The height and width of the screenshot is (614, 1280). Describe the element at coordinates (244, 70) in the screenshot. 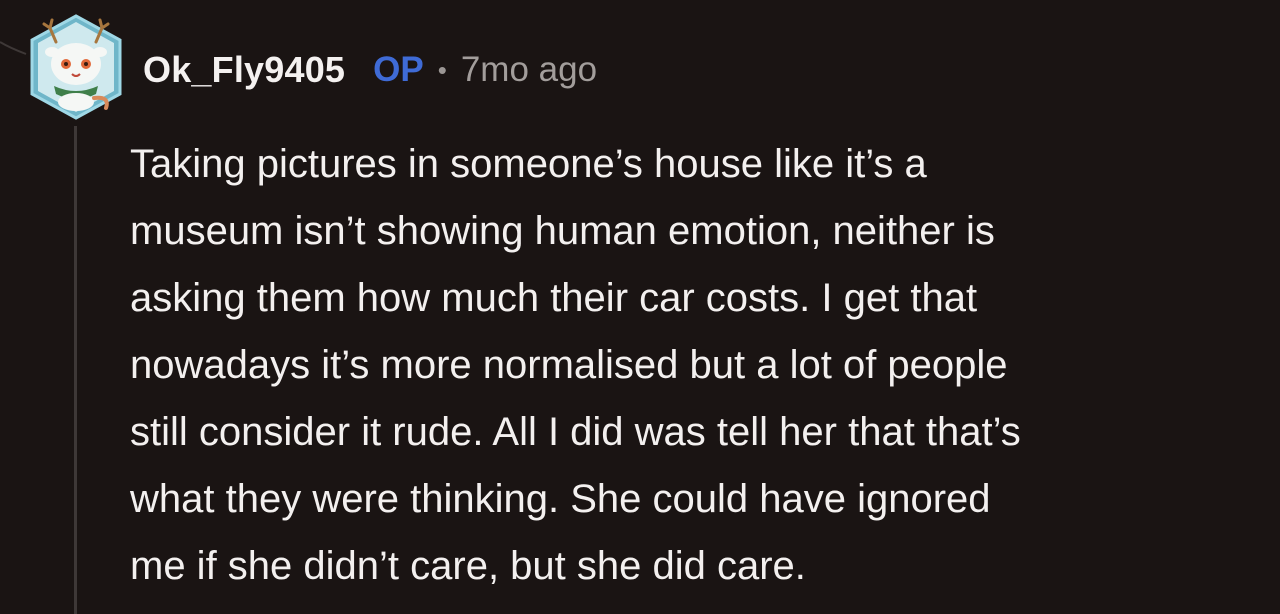

I see `username-link: Ok_Fly9405` at that location.